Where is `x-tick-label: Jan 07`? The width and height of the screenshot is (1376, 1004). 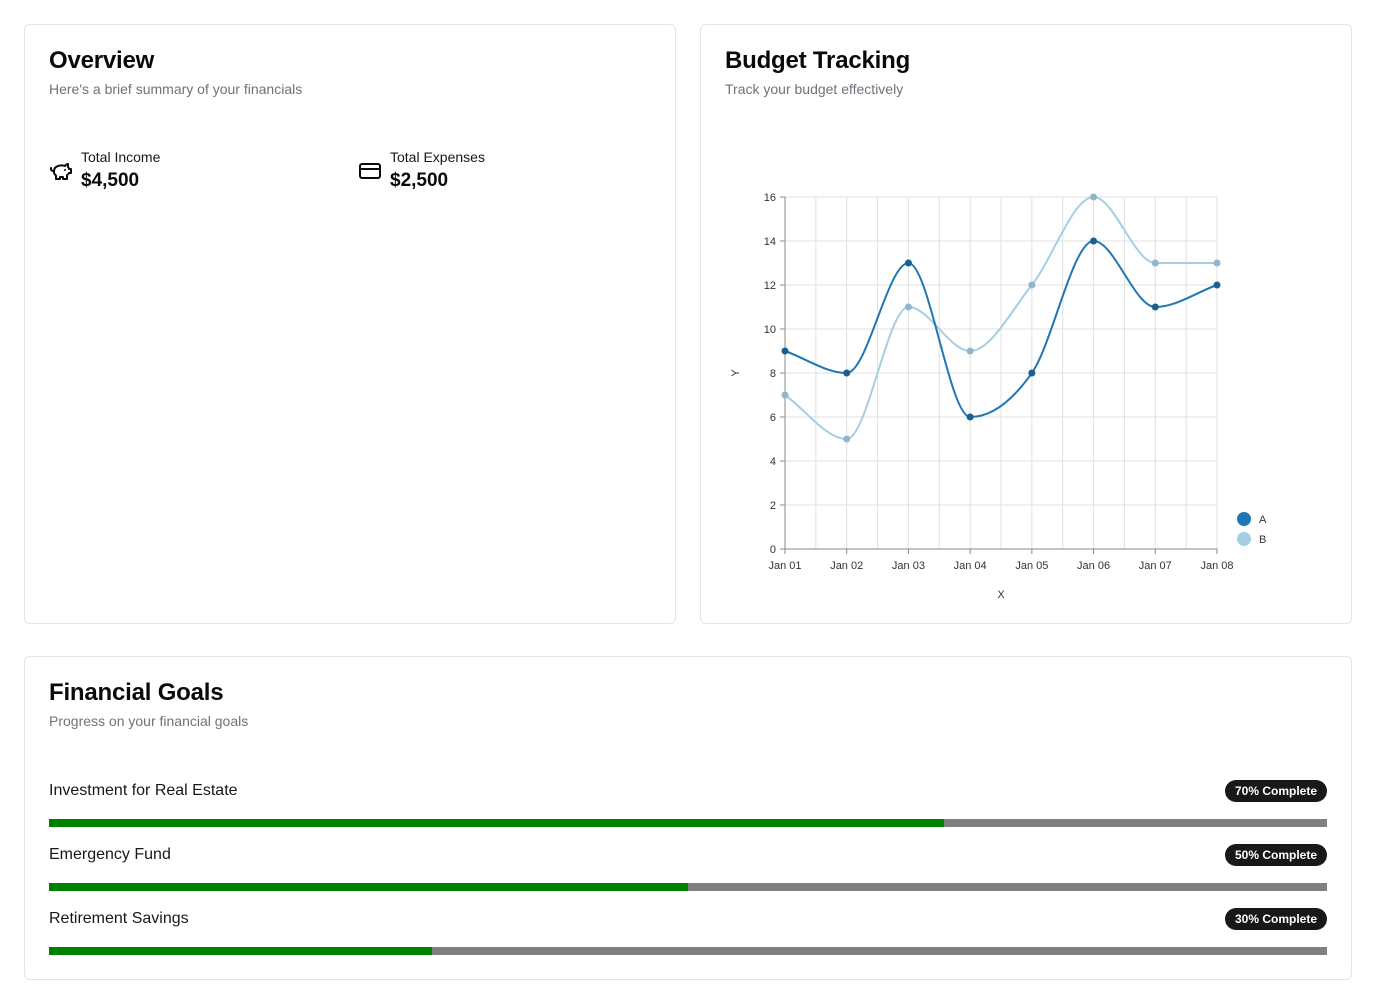 x-tick-label: Jan 07 is located at coordinates (1155, 566).